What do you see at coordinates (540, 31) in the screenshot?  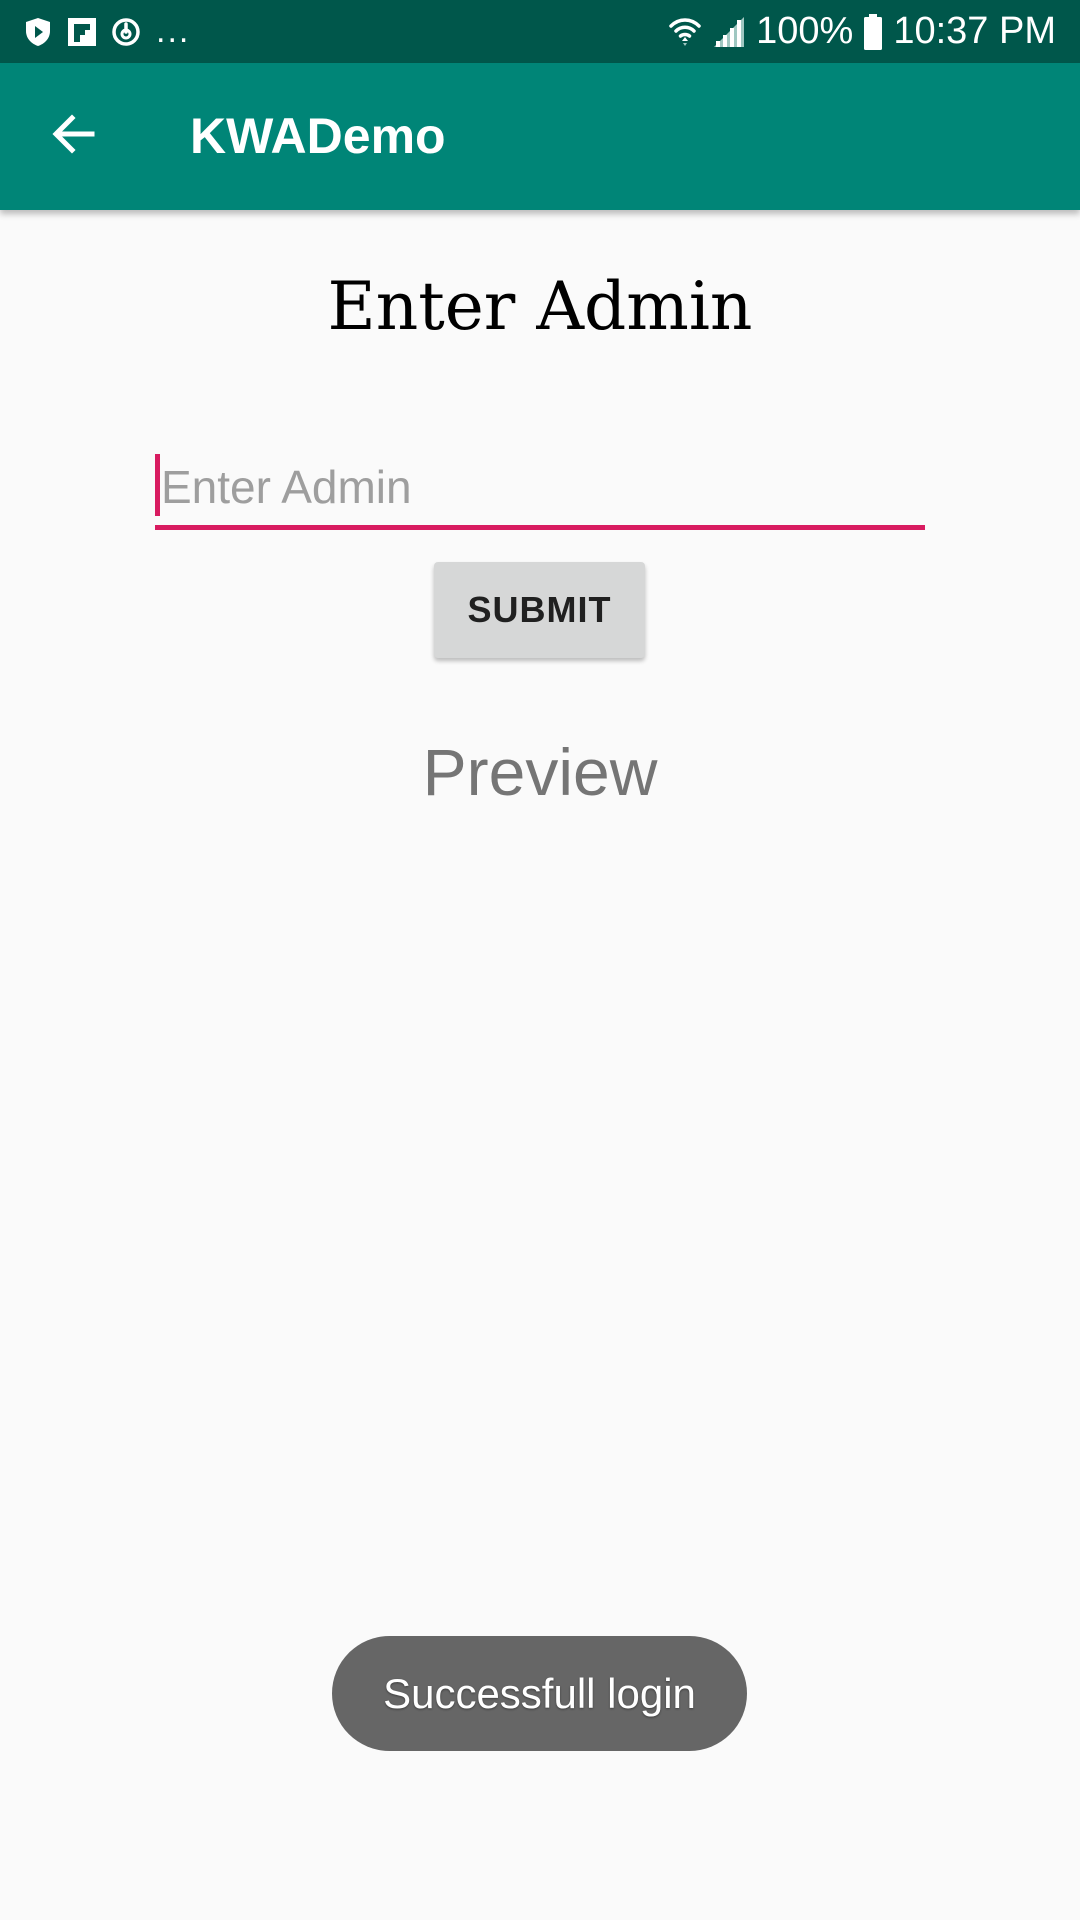 I see `status-bar: ... 100% 10:37 PM` at bounding box center [540, 31].